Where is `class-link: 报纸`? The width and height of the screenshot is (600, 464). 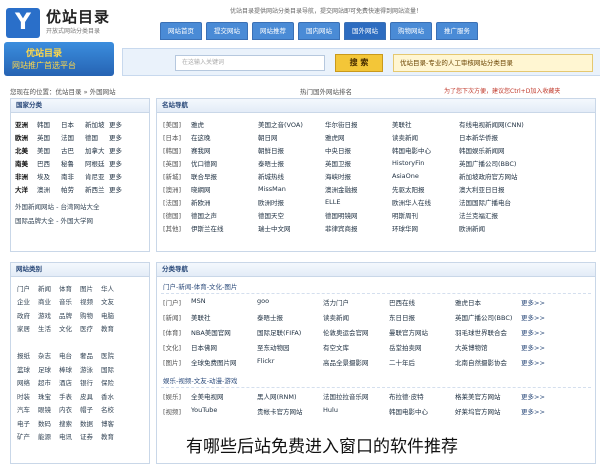 class-link: 报纸 is located at coordinates (27, 355).